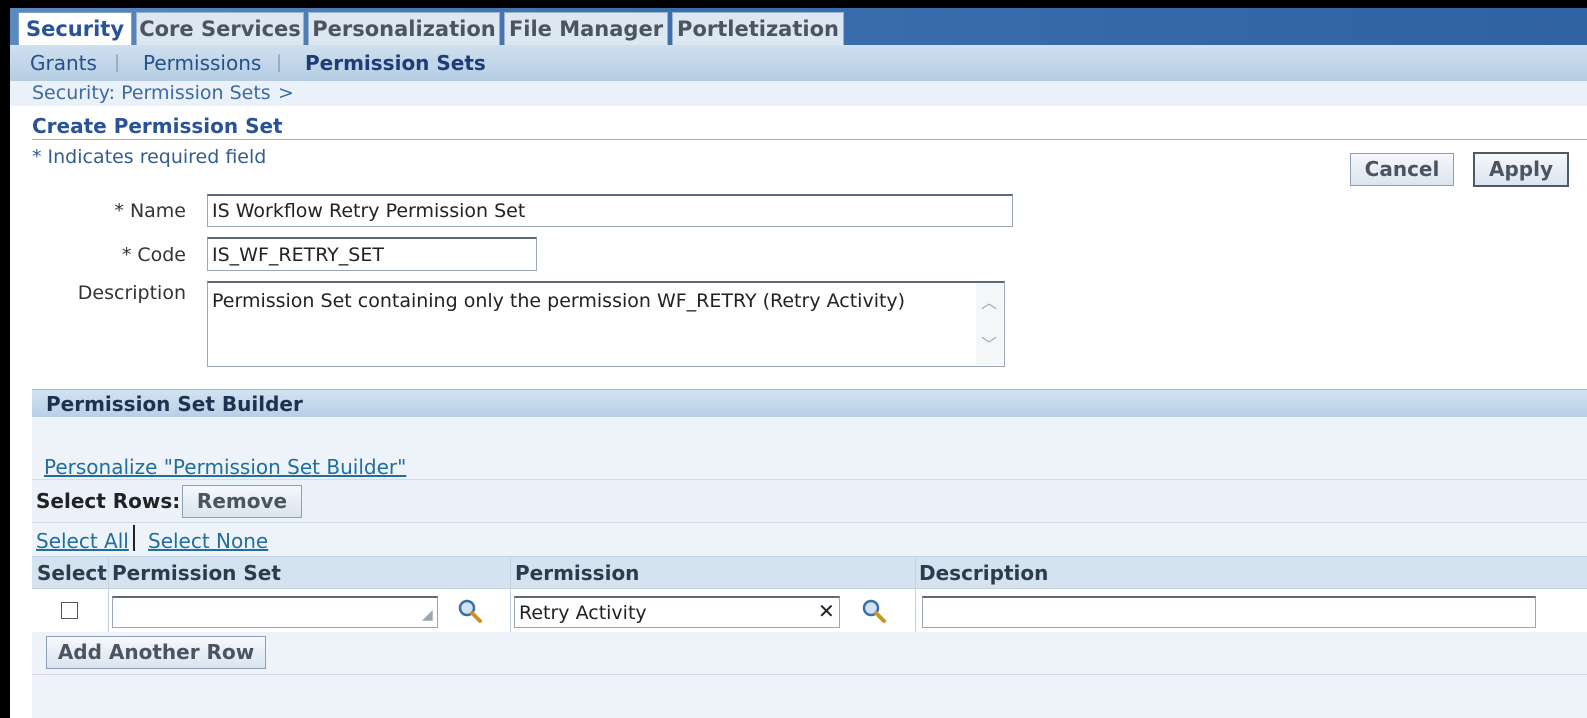 This screenshot has width=1587, height=718. I want to click on tab-personalization: Personalization, so click(404, 28).